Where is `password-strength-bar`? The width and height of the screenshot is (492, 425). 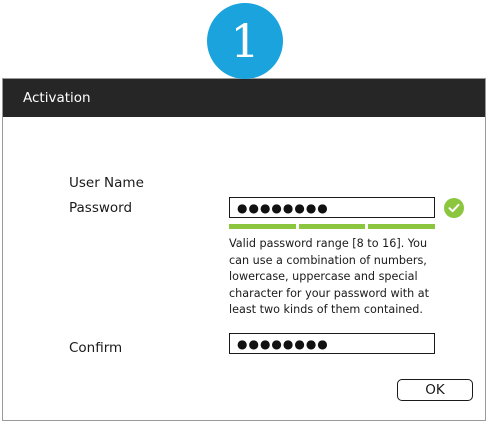 password-strength-bar is located at coordinates (332, 226).